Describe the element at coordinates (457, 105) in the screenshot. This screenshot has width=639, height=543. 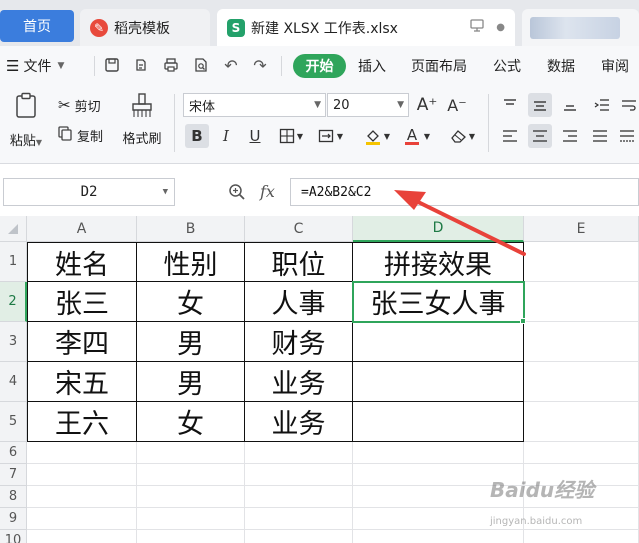
I see `decrease-font-button: A⁻` at that location.